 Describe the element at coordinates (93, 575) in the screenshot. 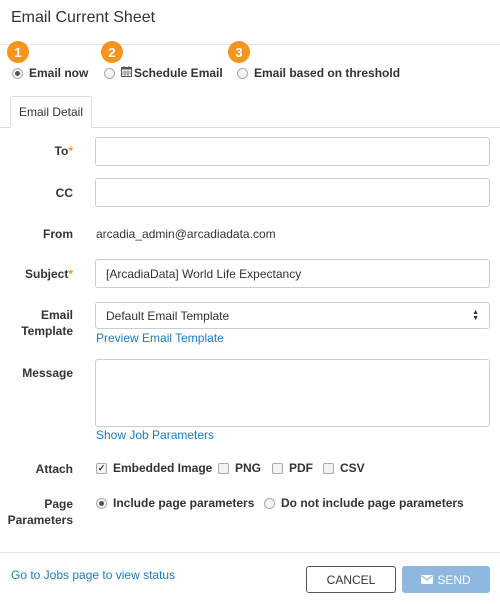

I see `jobs-page-link: Go to Jobs page to view status` at that location.